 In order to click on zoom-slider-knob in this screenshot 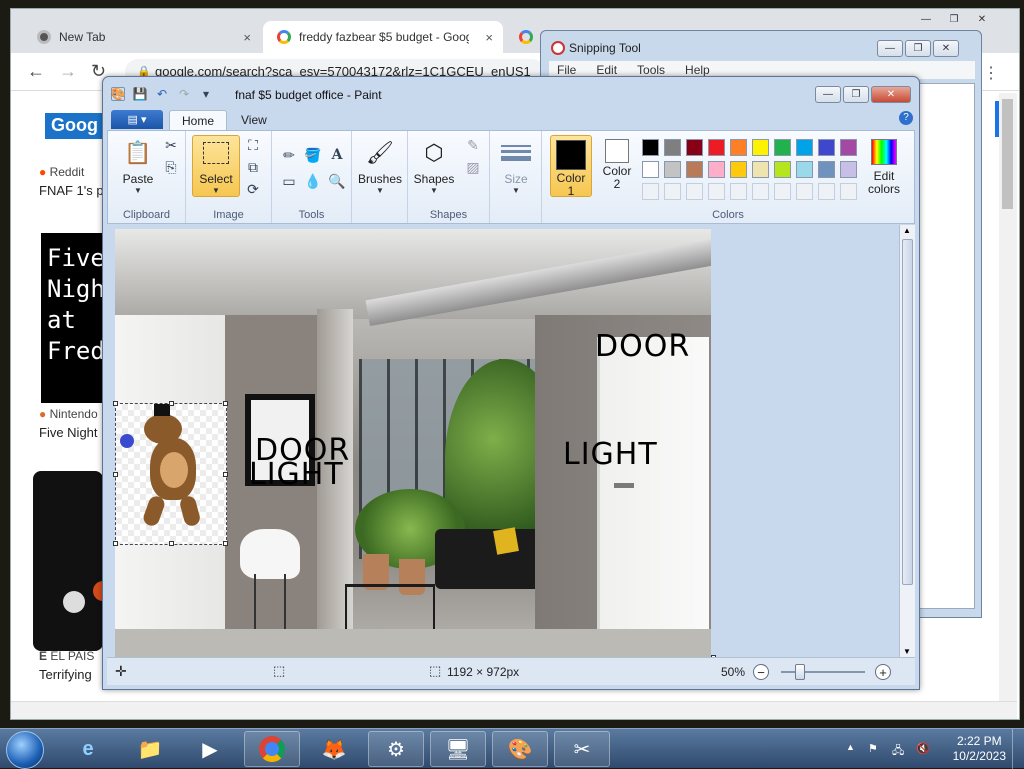, I will do `click(800, 672)`.